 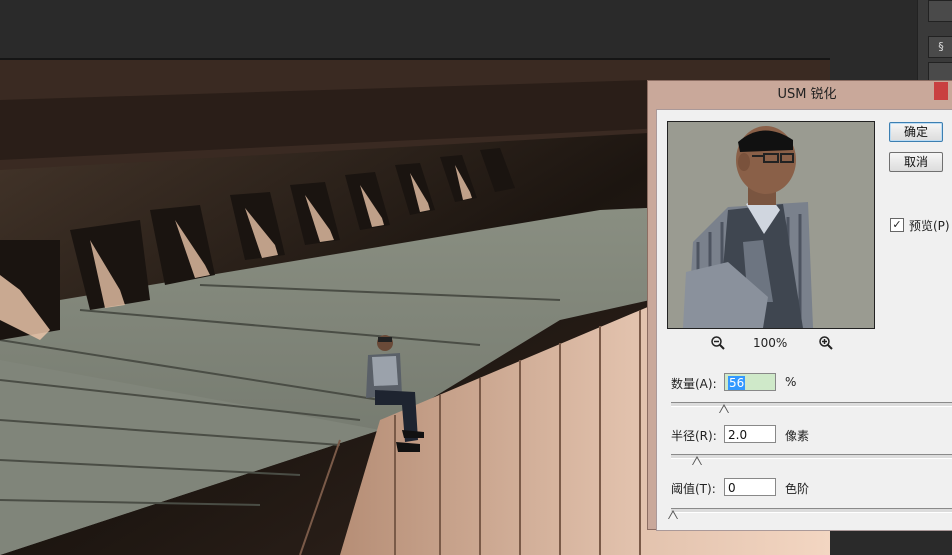 What do you see at coordinates (826, 343) in the screenshot?
I see `zoom-in-icon` at bounding box center [826, 343].